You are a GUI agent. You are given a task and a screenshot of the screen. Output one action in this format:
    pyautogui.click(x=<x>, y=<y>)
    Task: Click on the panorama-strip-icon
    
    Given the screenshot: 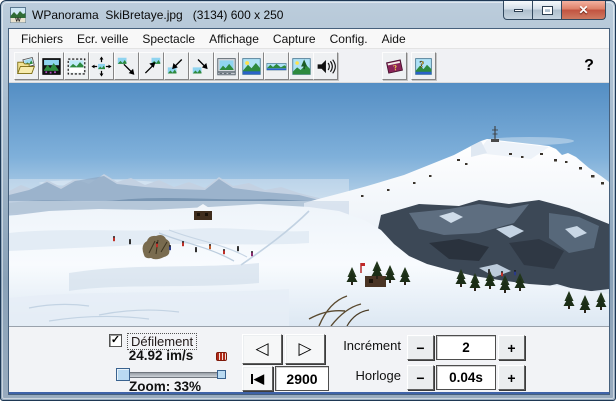 What is the action you would take?
    pyautogui.click(x=276, y=66)
    